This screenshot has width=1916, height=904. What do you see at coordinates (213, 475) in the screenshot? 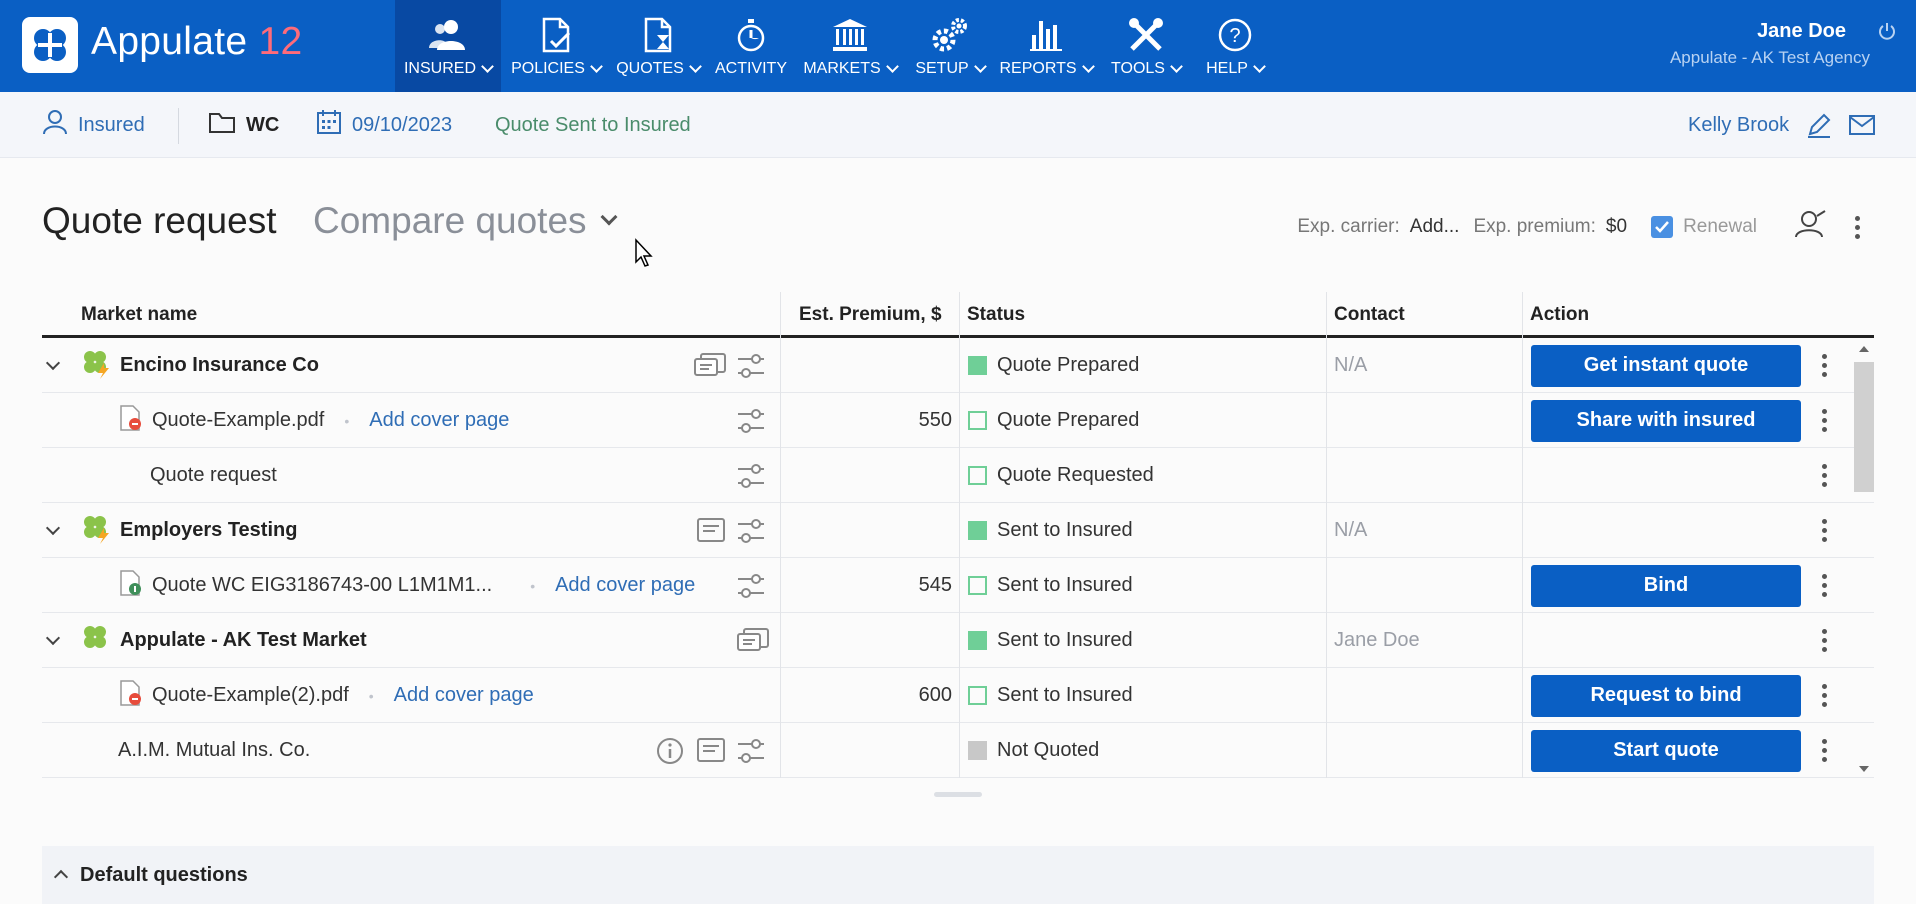
I see `quote-request-label: Quote request` at bounding box center [213, 475].